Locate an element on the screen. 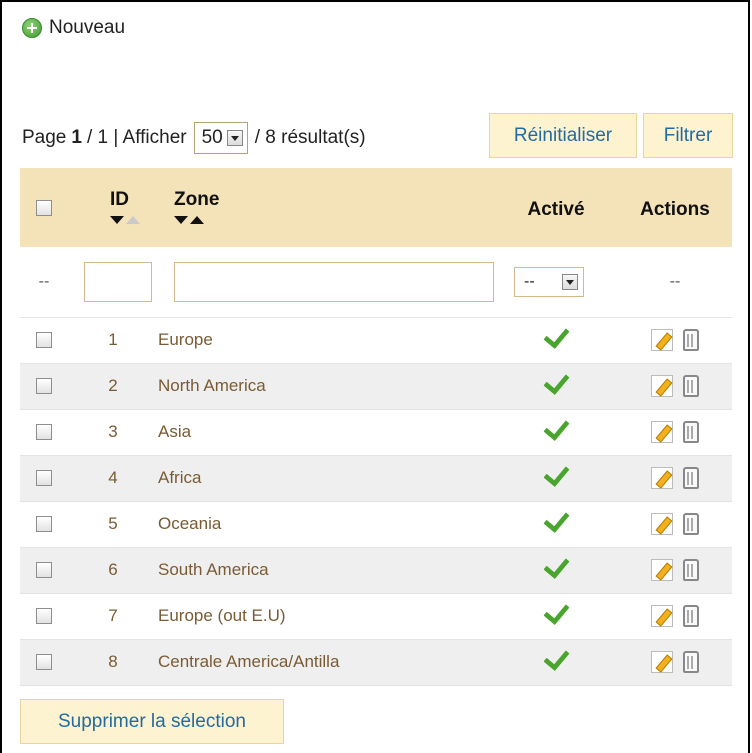 Image resolution: width=752 pixels, height=753 pixels. header-zone-label: Zone is located at coordinates (197, 199).